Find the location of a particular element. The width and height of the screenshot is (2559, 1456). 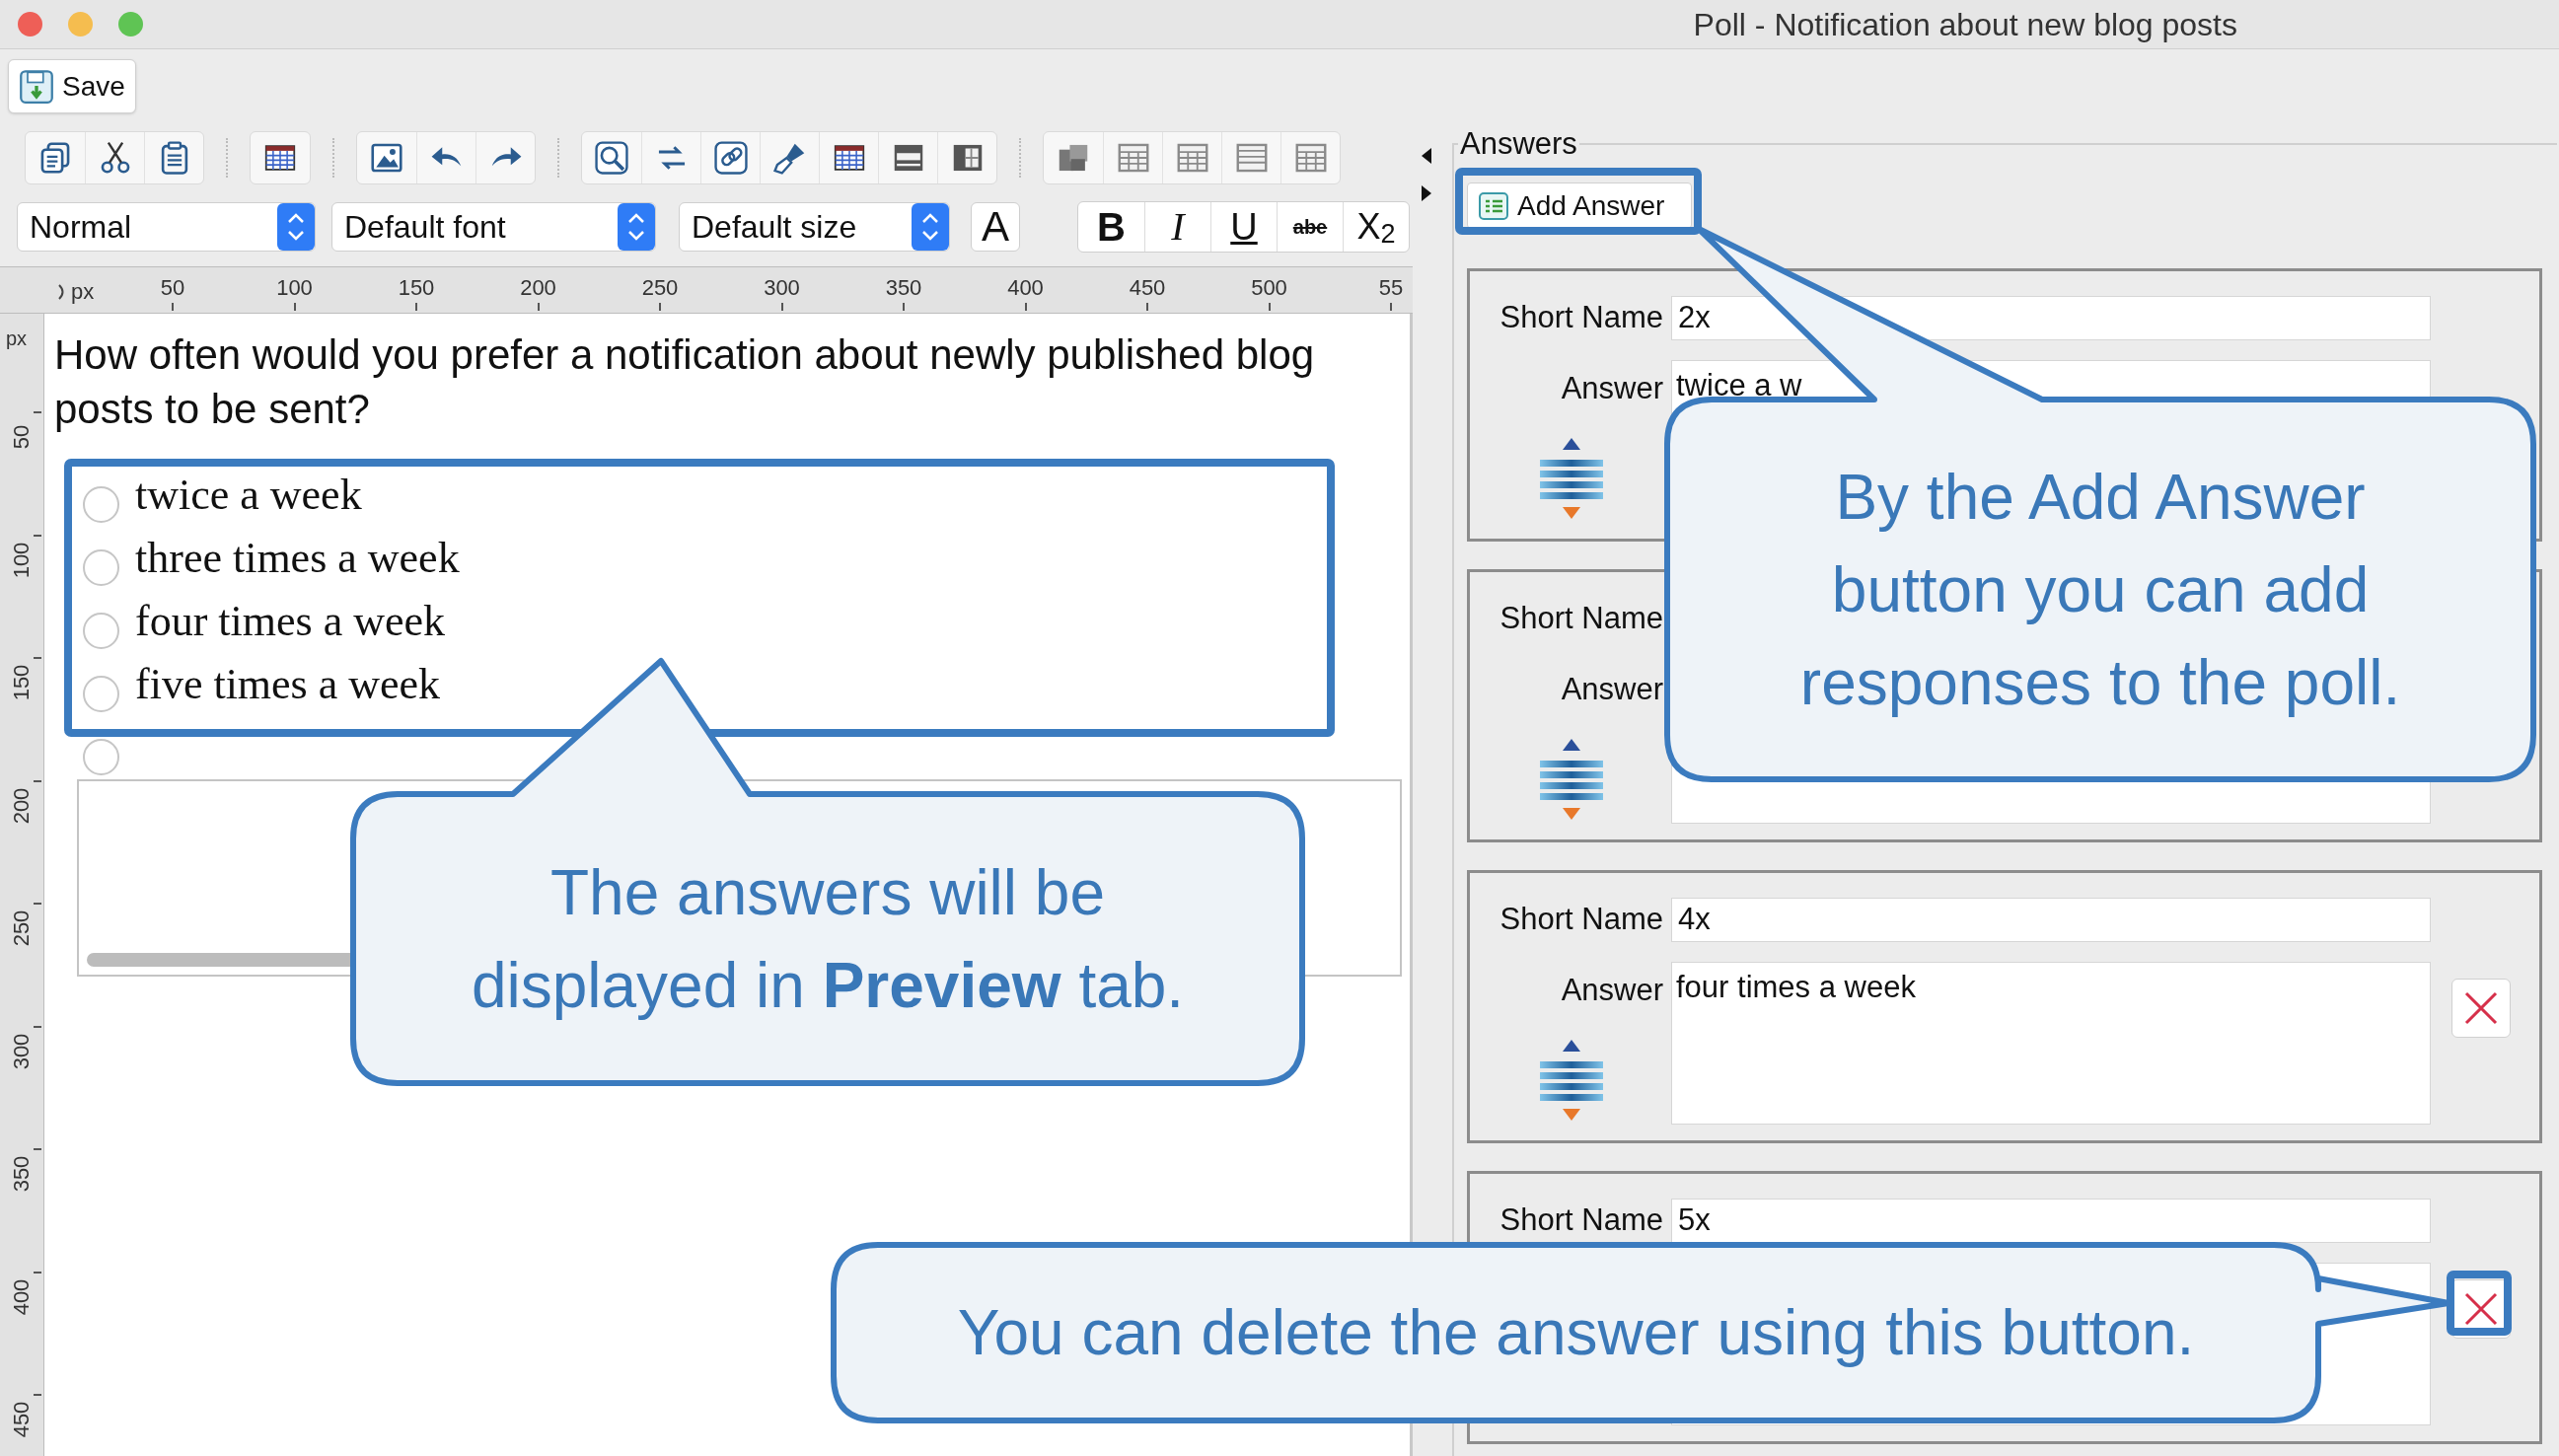

add-answer-button: Add Answer is located at coordinates (1579, 205).